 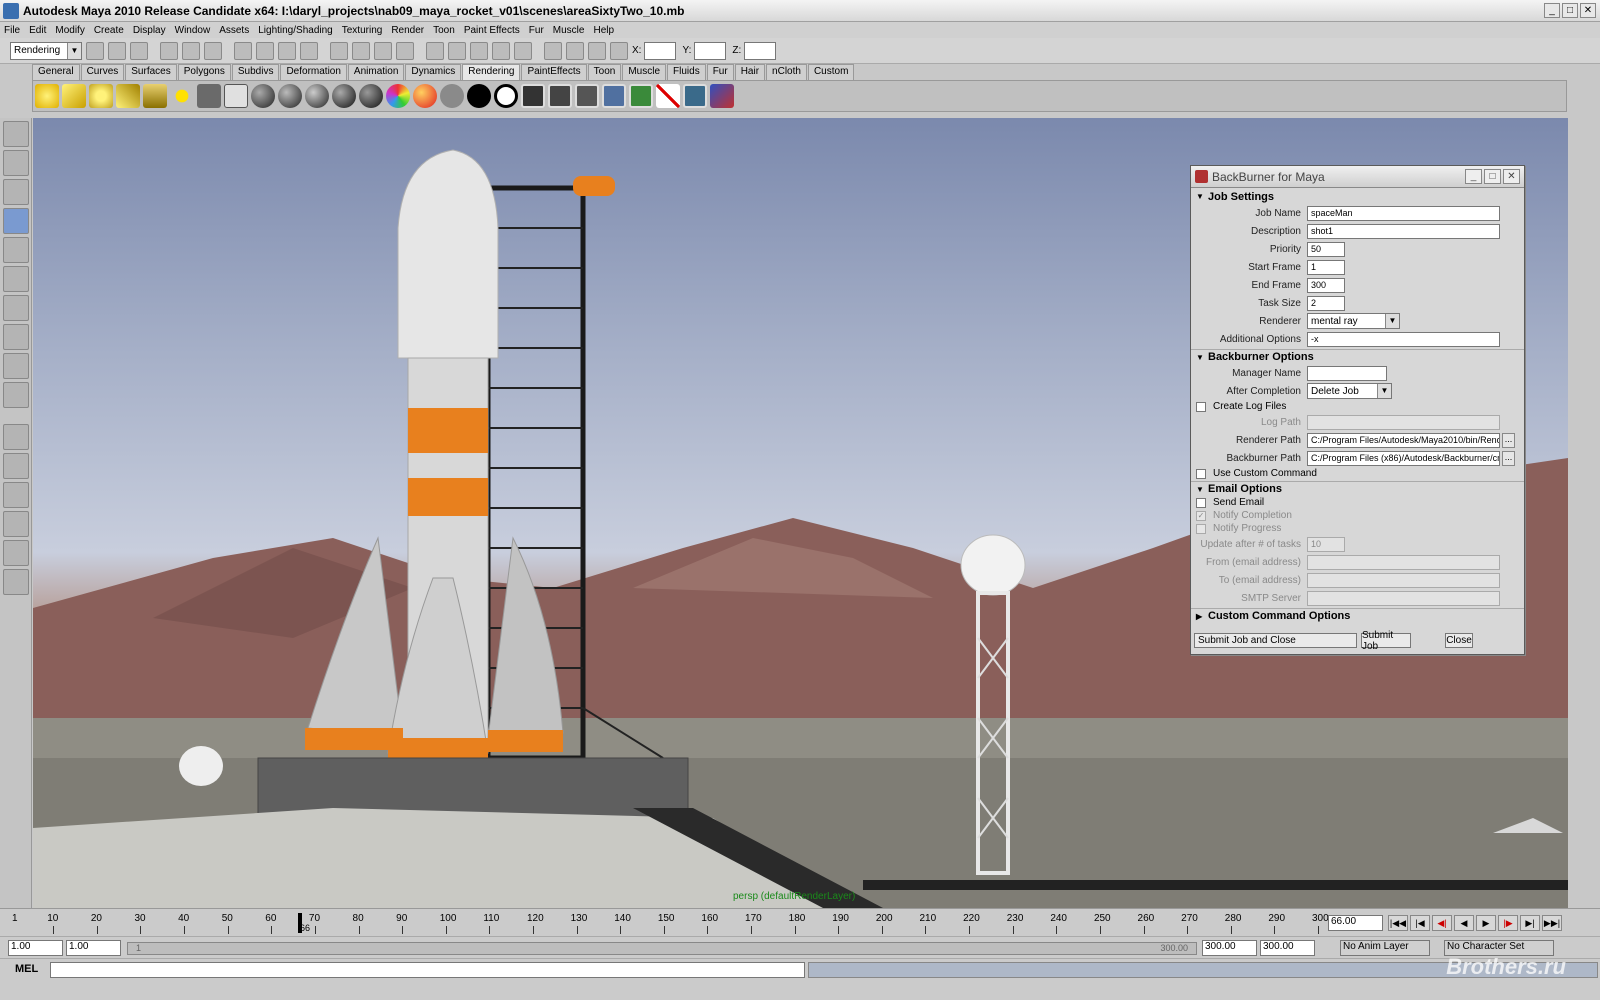 What do you see at coordinates (213, 50) in the screenshot?
I see `select-component-icon` at bounding box center [213, 50].